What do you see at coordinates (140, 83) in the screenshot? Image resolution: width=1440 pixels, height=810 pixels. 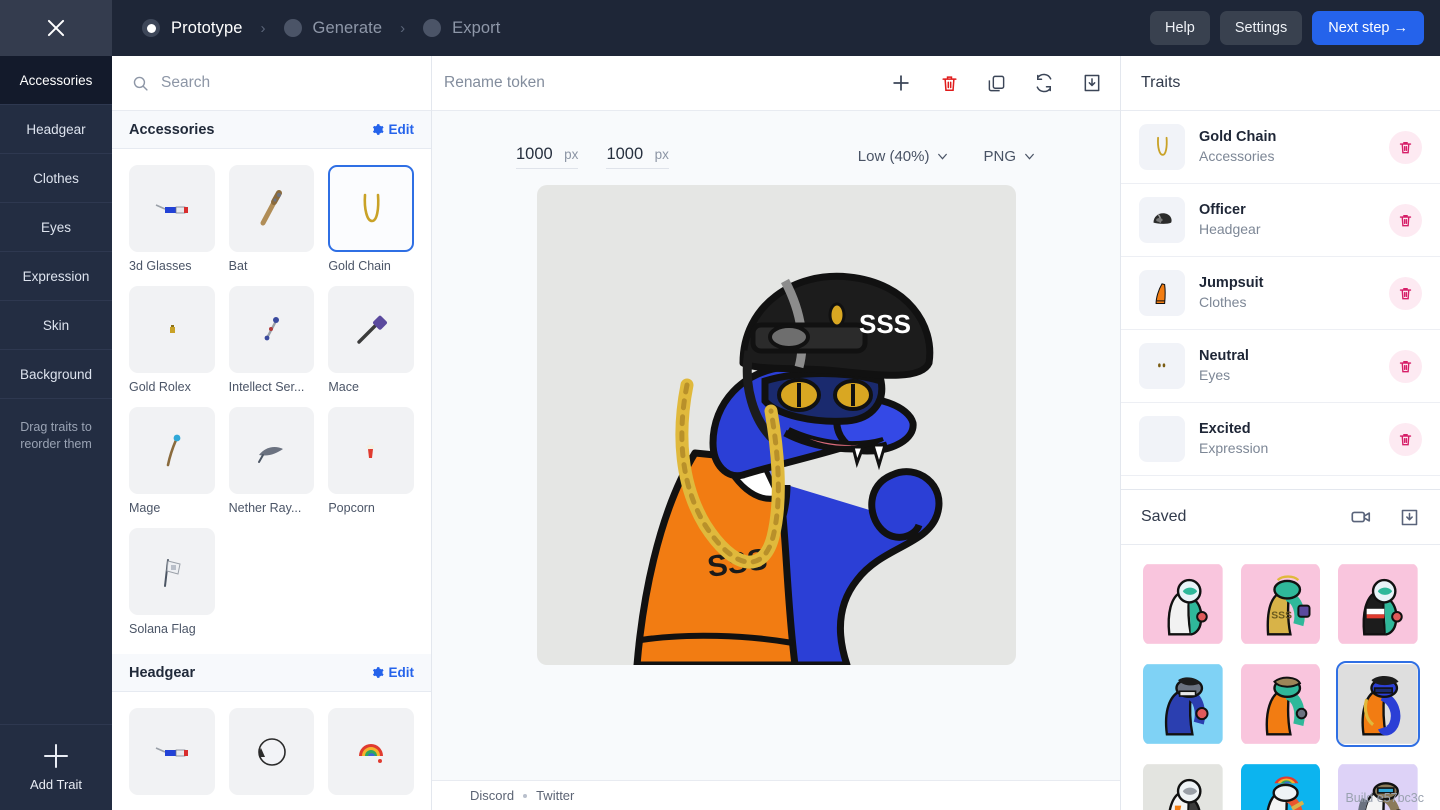 I see `search-icon` at bounding box center [140, 83].